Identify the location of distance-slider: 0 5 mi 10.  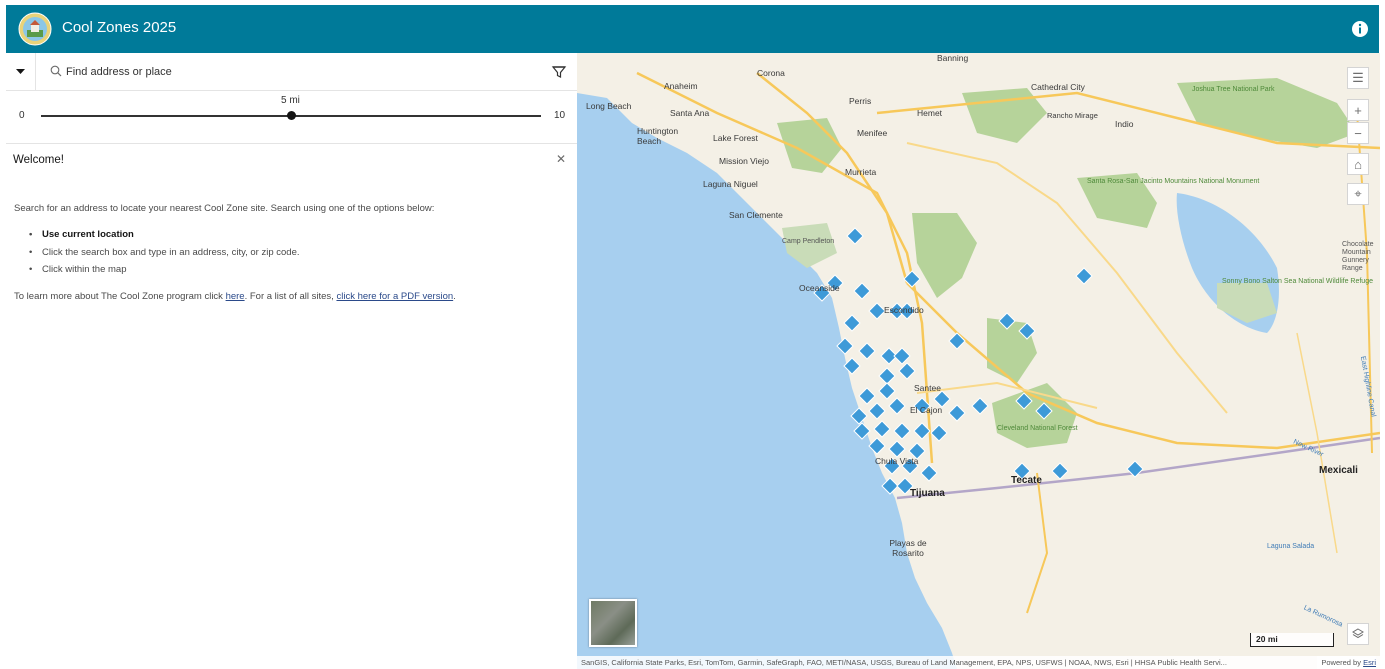
(291, 118).